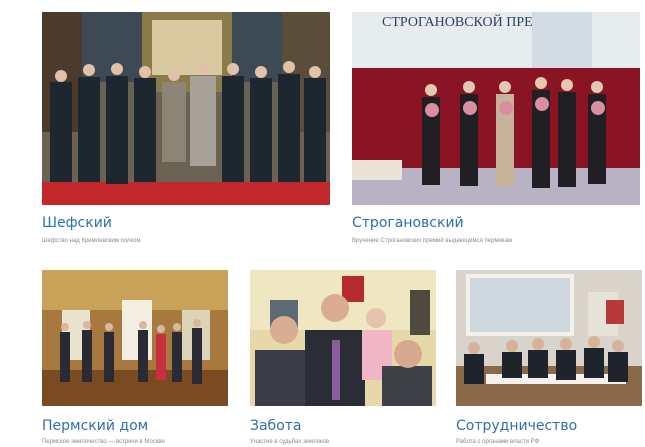 This screenshot has height=447, width=645. Describe the element at coordinates (343, 338) in the screenshot. I see `family-photo` at that location.